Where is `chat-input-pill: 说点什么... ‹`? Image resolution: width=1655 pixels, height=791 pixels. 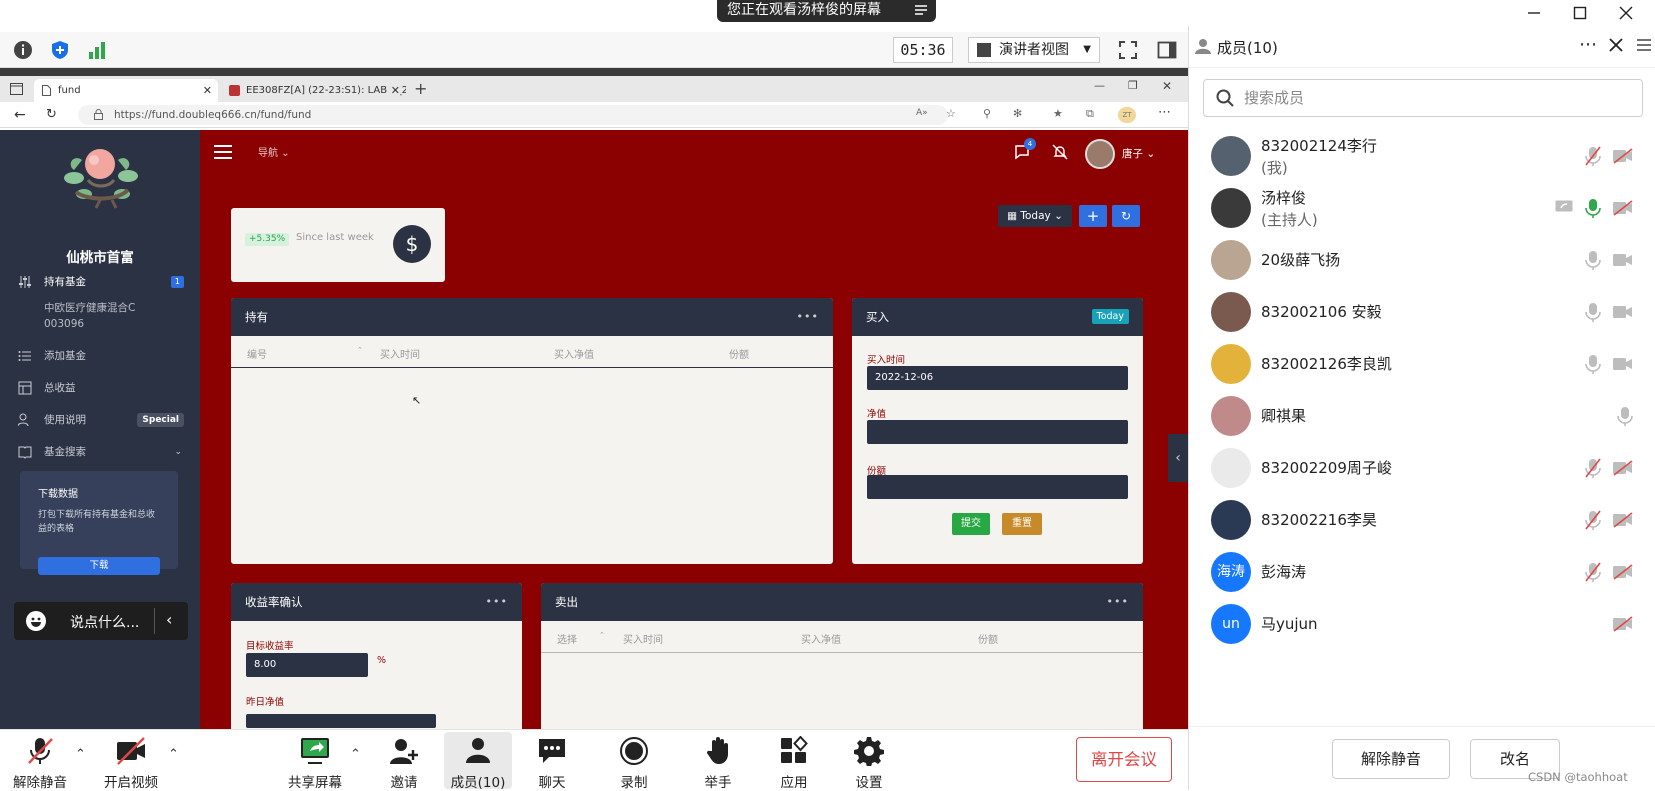 chat-input-pill: 说点什么... ‹ is located at coordinates (101, 621).